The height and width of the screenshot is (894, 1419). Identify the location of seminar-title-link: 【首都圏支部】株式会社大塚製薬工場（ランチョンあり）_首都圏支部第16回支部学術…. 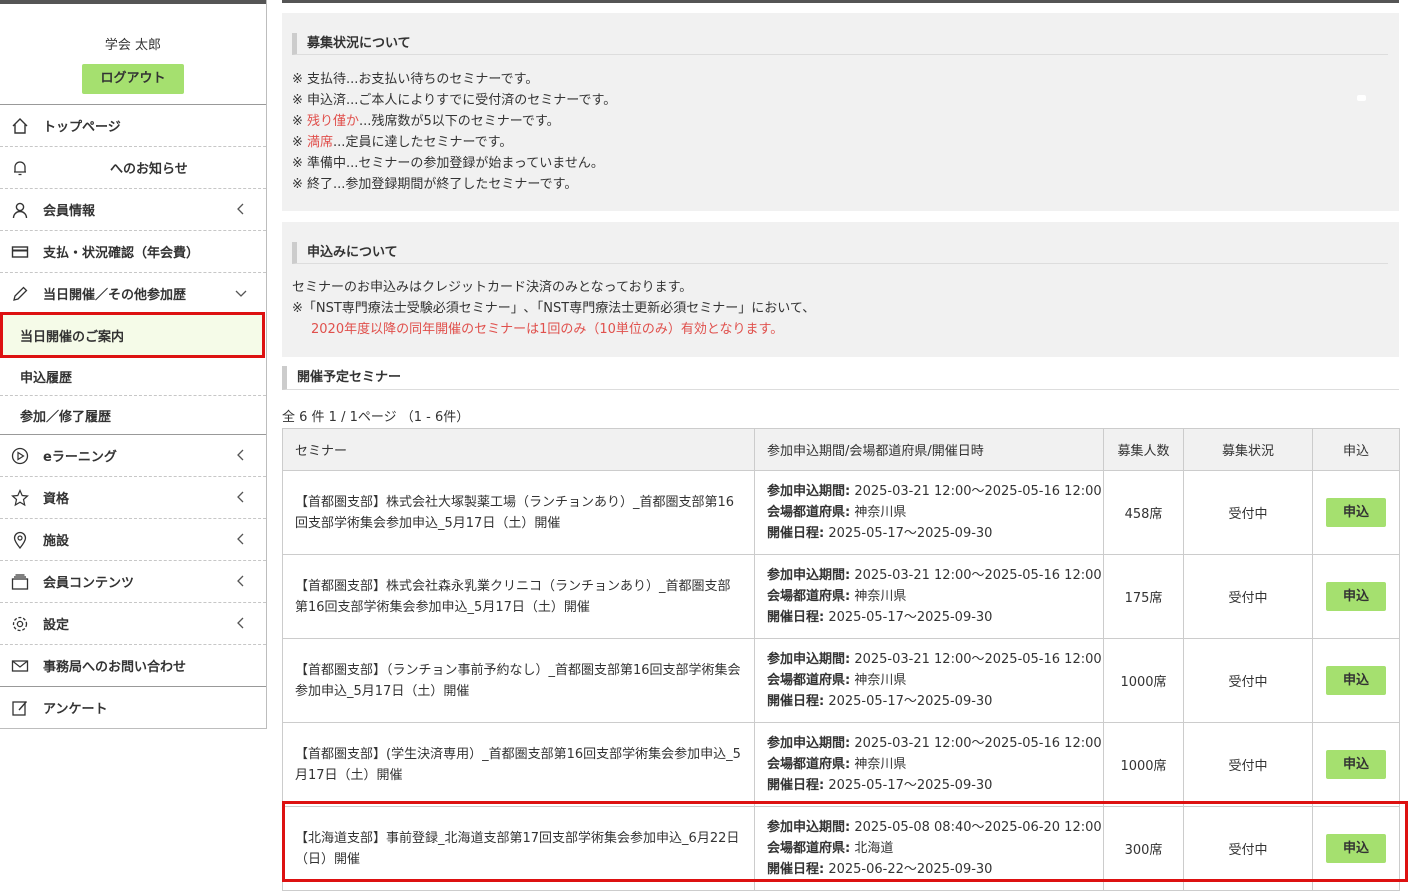
(514, 513).